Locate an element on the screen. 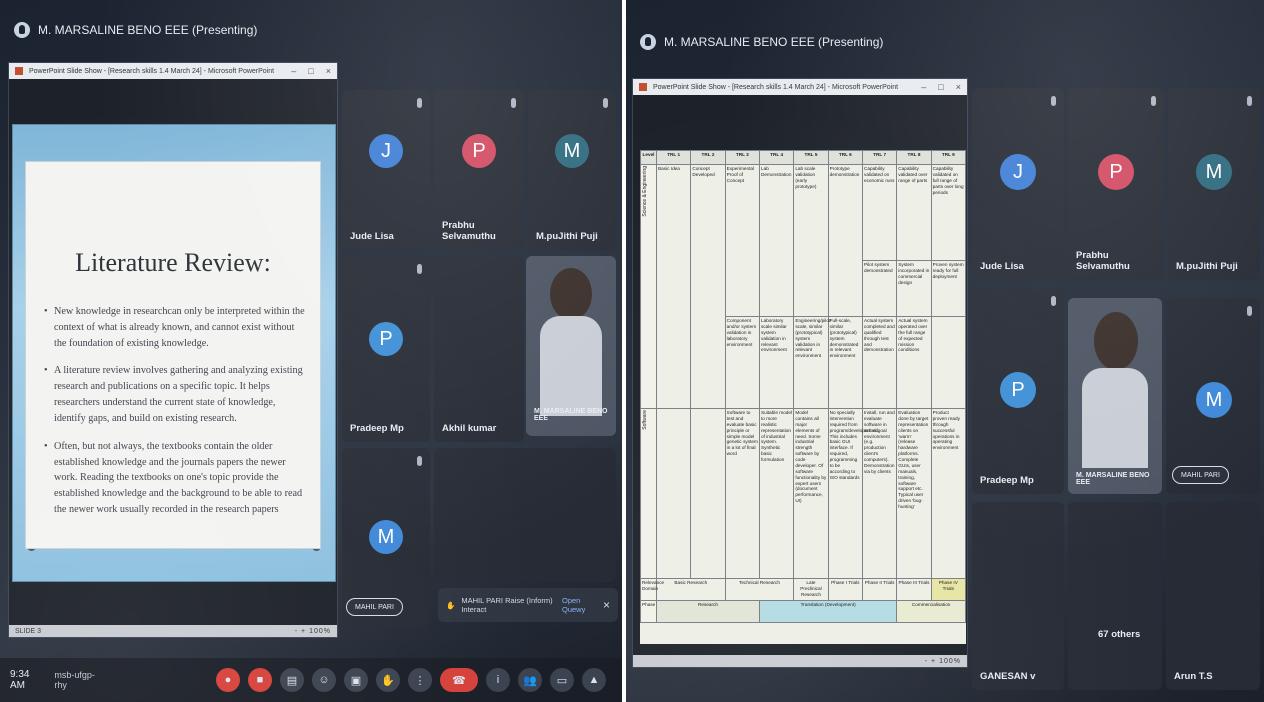 The width and height of the screenshot is (1264, 702). raise-hand-icon: ✋ is located at coordinates (388, 680).